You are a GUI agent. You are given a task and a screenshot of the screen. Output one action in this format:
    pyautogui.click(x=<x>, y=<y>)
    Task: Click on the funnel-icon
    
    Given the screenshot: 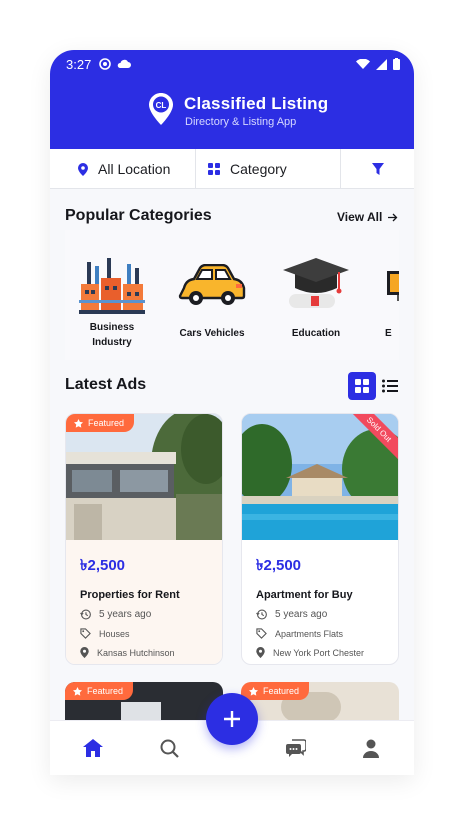 What is the action you would take?
    pyautogui.click(x=377, y=169)
    